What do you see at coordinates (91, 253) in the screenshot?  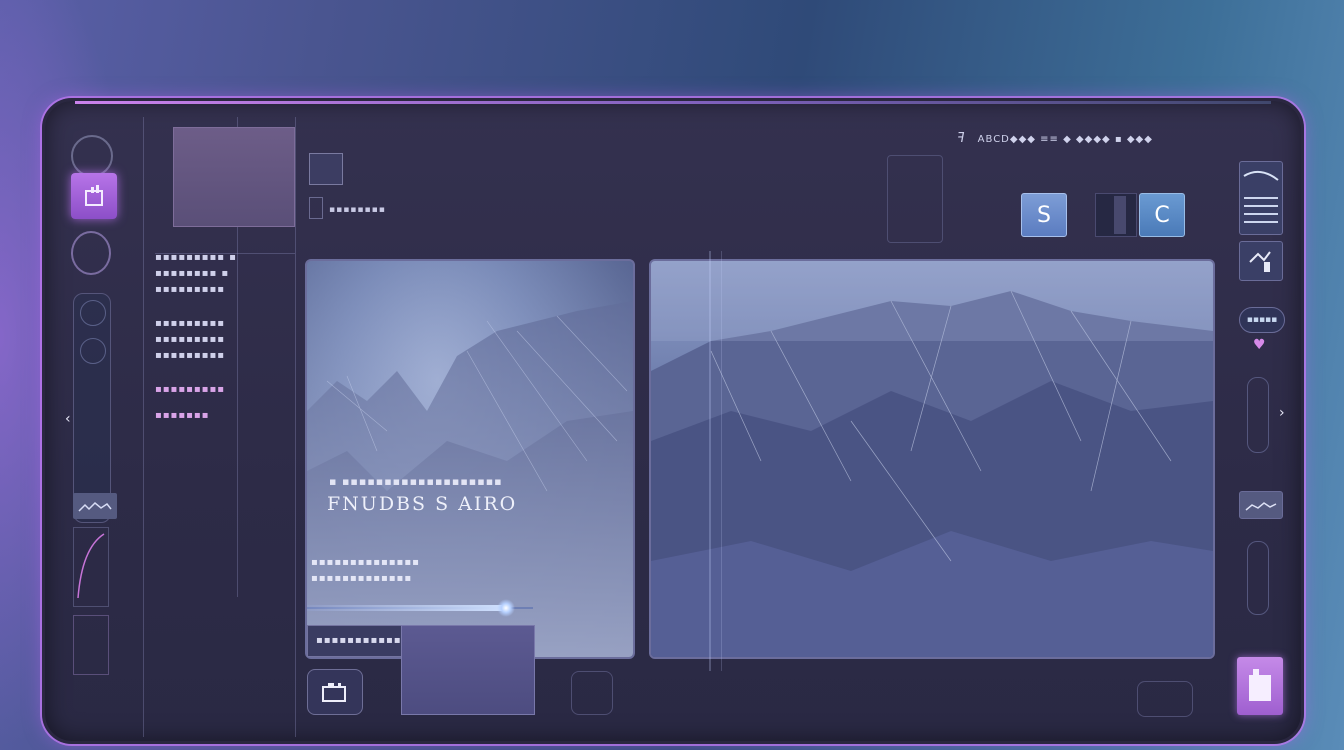 I see `circle-icon` at bounding box center [91, 253].